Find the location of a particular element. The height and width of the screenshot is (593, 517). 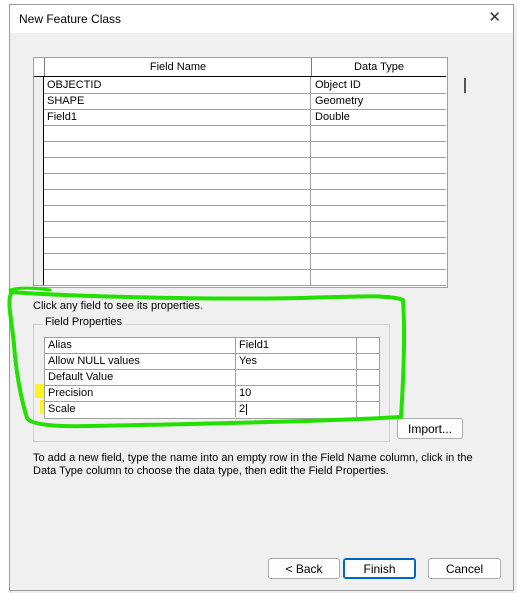

title-bar: New Feature Class ✕ is located at coordinates (261, 19).